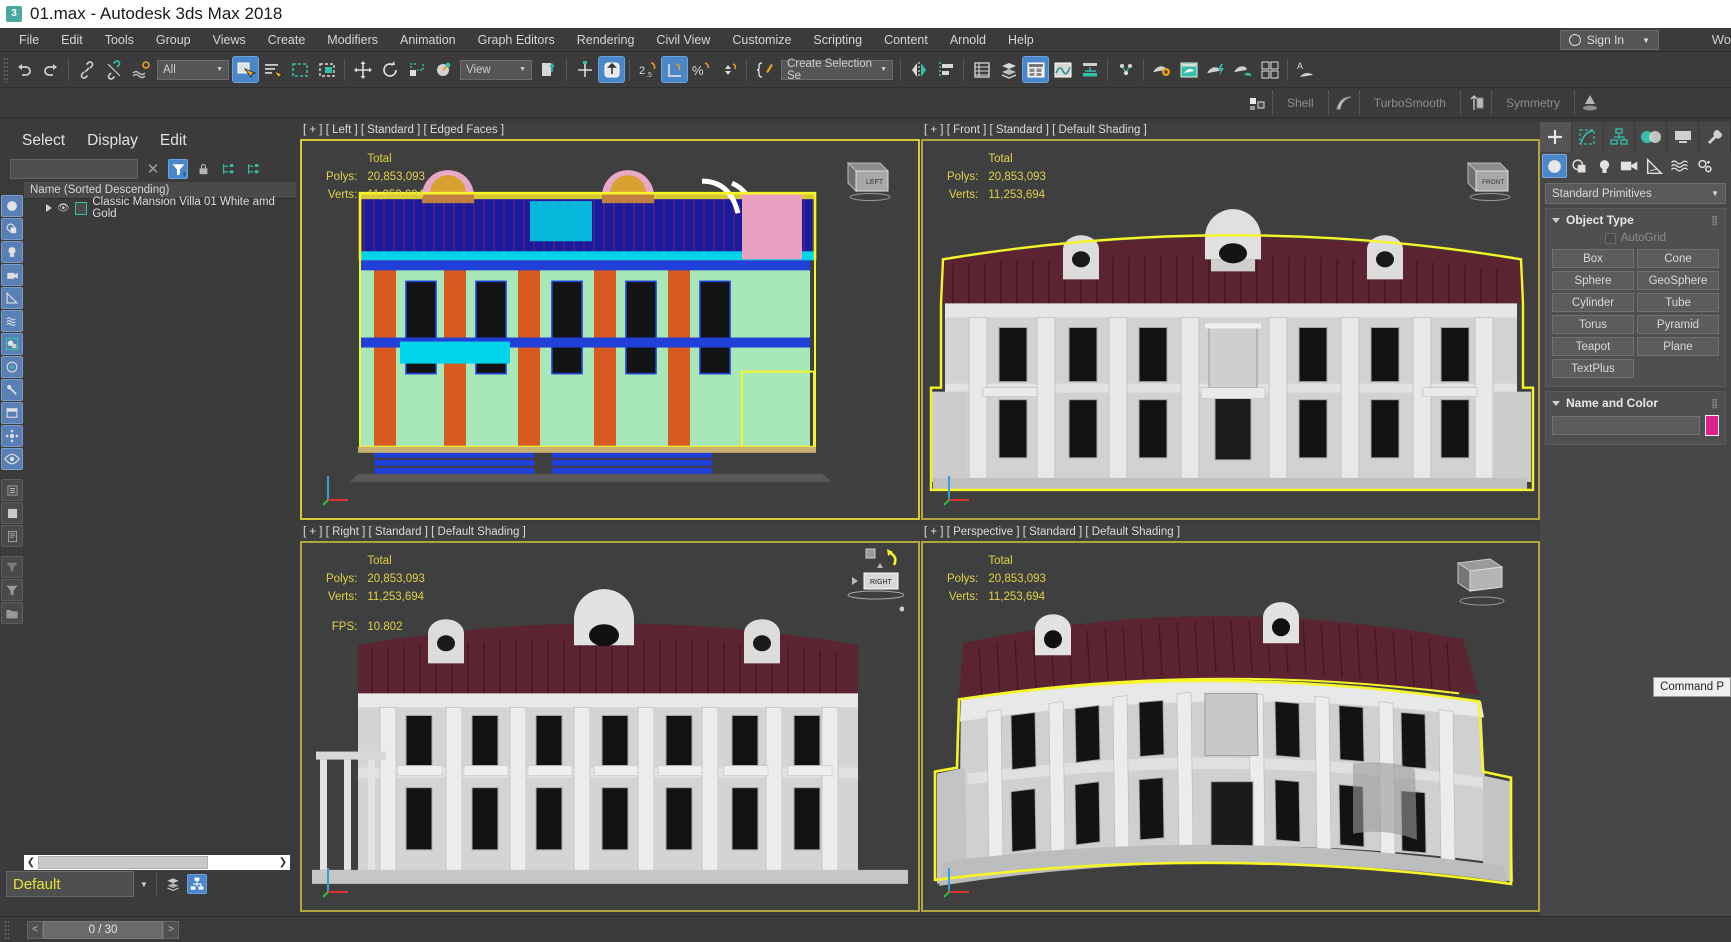  Describe the element at coordinates (1593, 258) in the screenshot. I see `create-box-button: Box` at that location.